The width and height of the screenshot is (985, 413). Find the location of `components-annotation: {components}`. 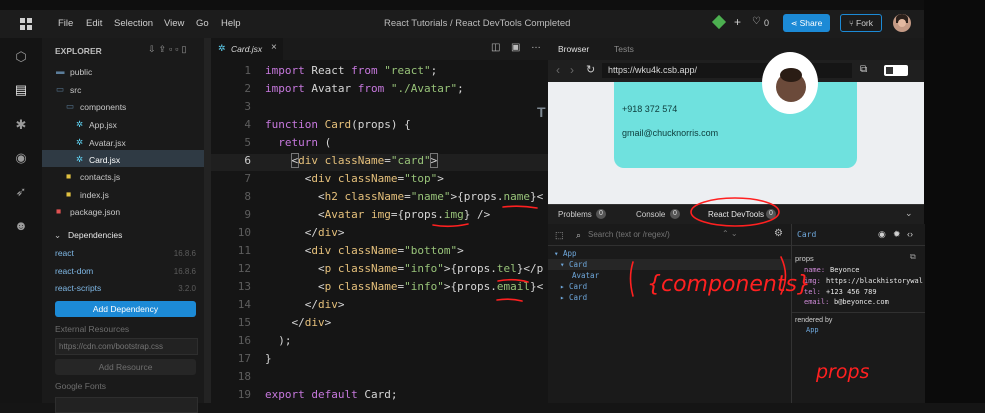

components-annotation: {components} is located at coordinates (729, 284).